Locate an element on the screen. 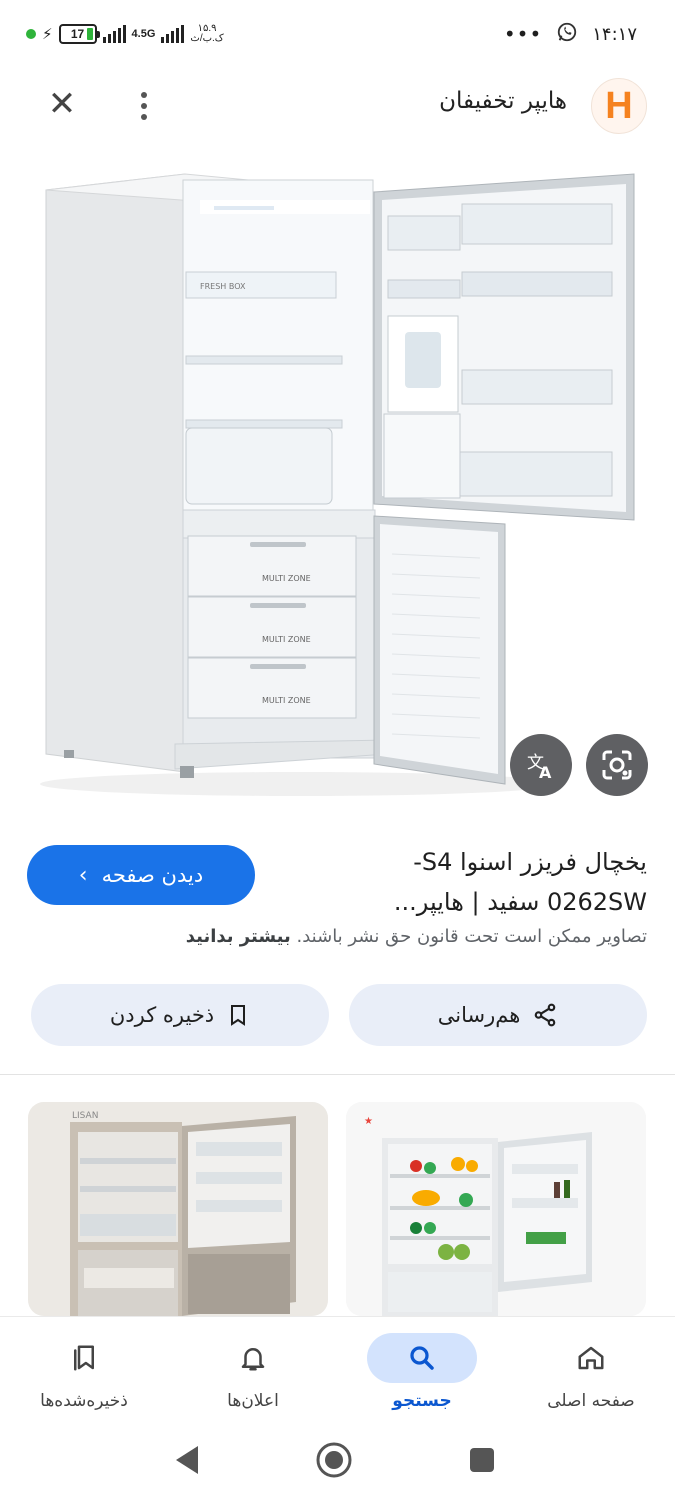 This screenshot has height=1500, width=675. more-options-button is located at coordinates (144, 106).